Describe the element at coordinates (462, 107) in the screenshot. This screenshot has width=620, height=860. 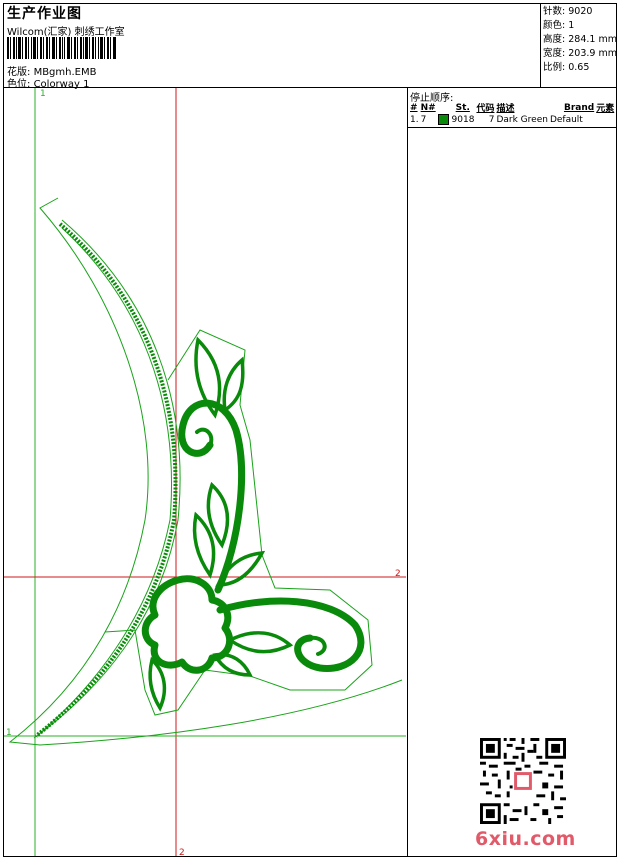
I see `col-stitches: St.` at that location.